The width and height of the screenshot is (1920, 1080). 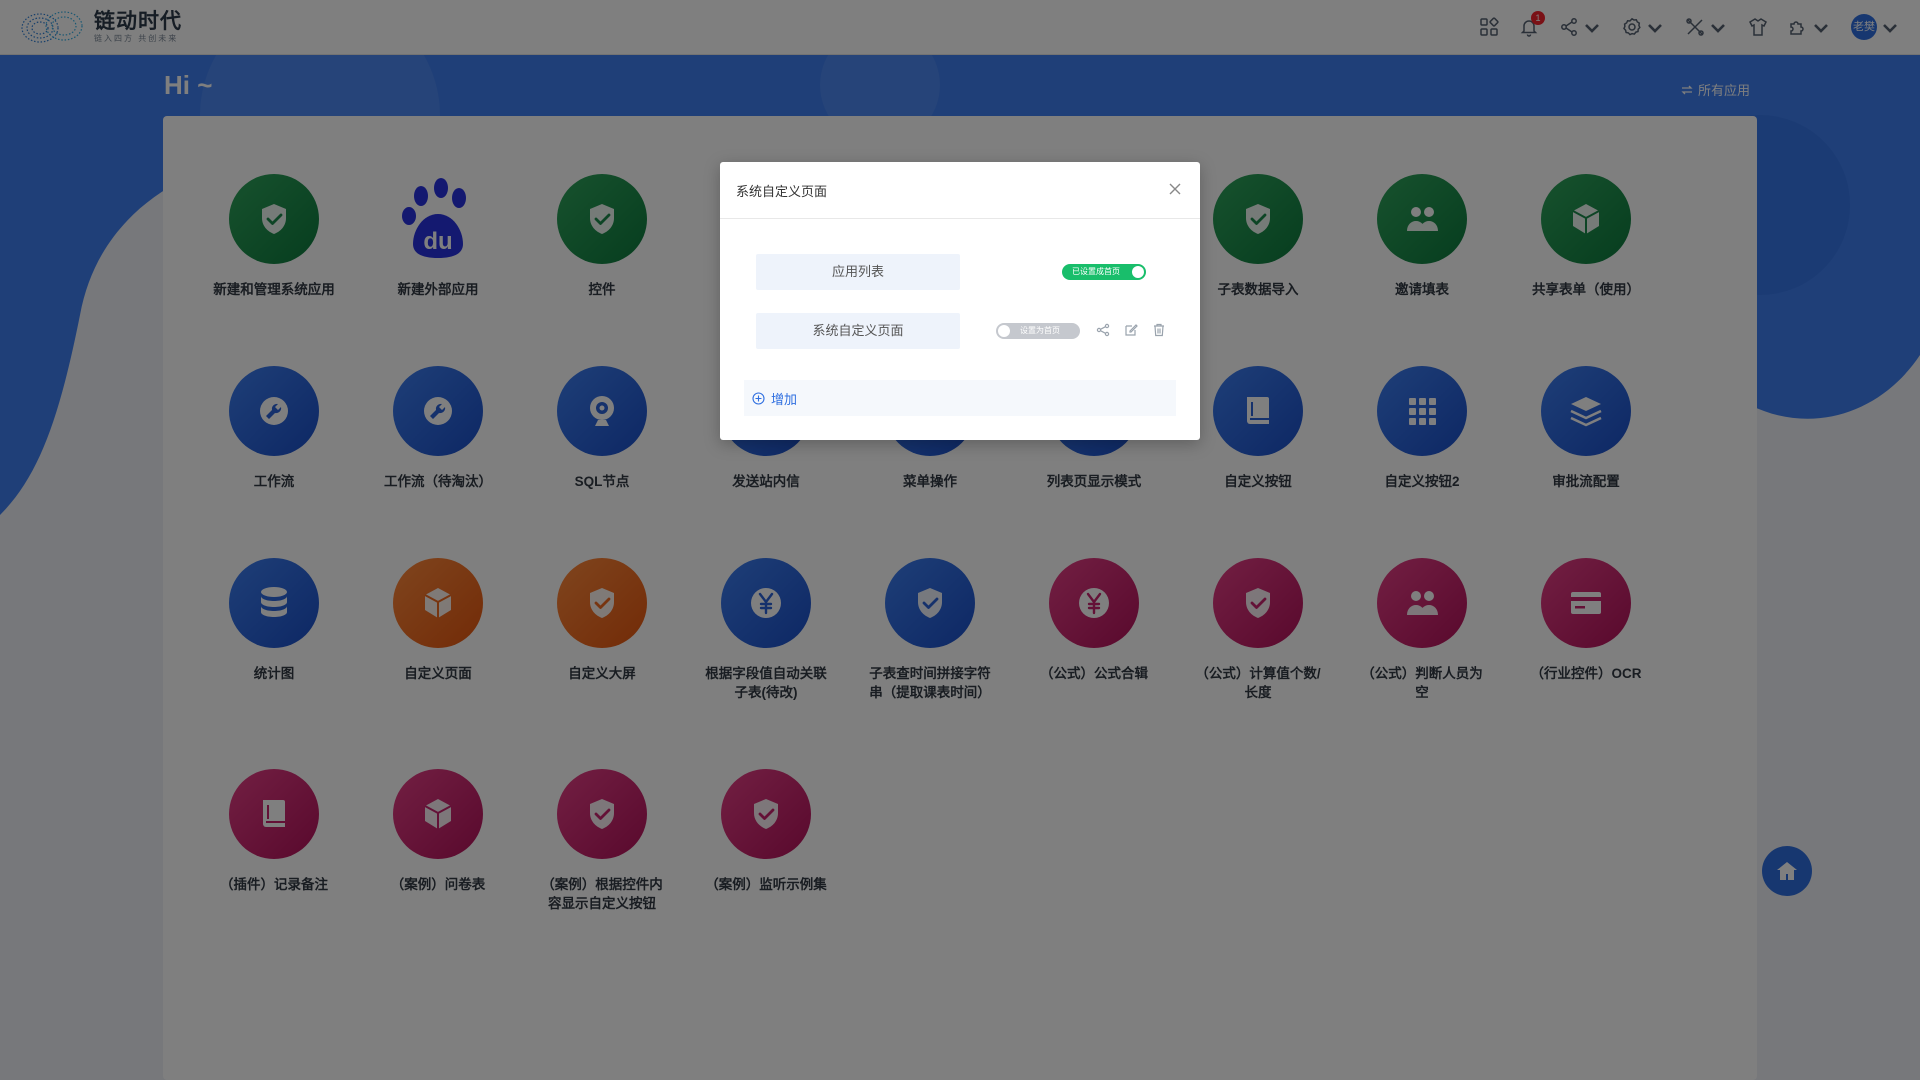 What do you see at coordinates (758, 398) in the screenshot?
I see `plus-circle-icon` at bounding box center [758, 398].